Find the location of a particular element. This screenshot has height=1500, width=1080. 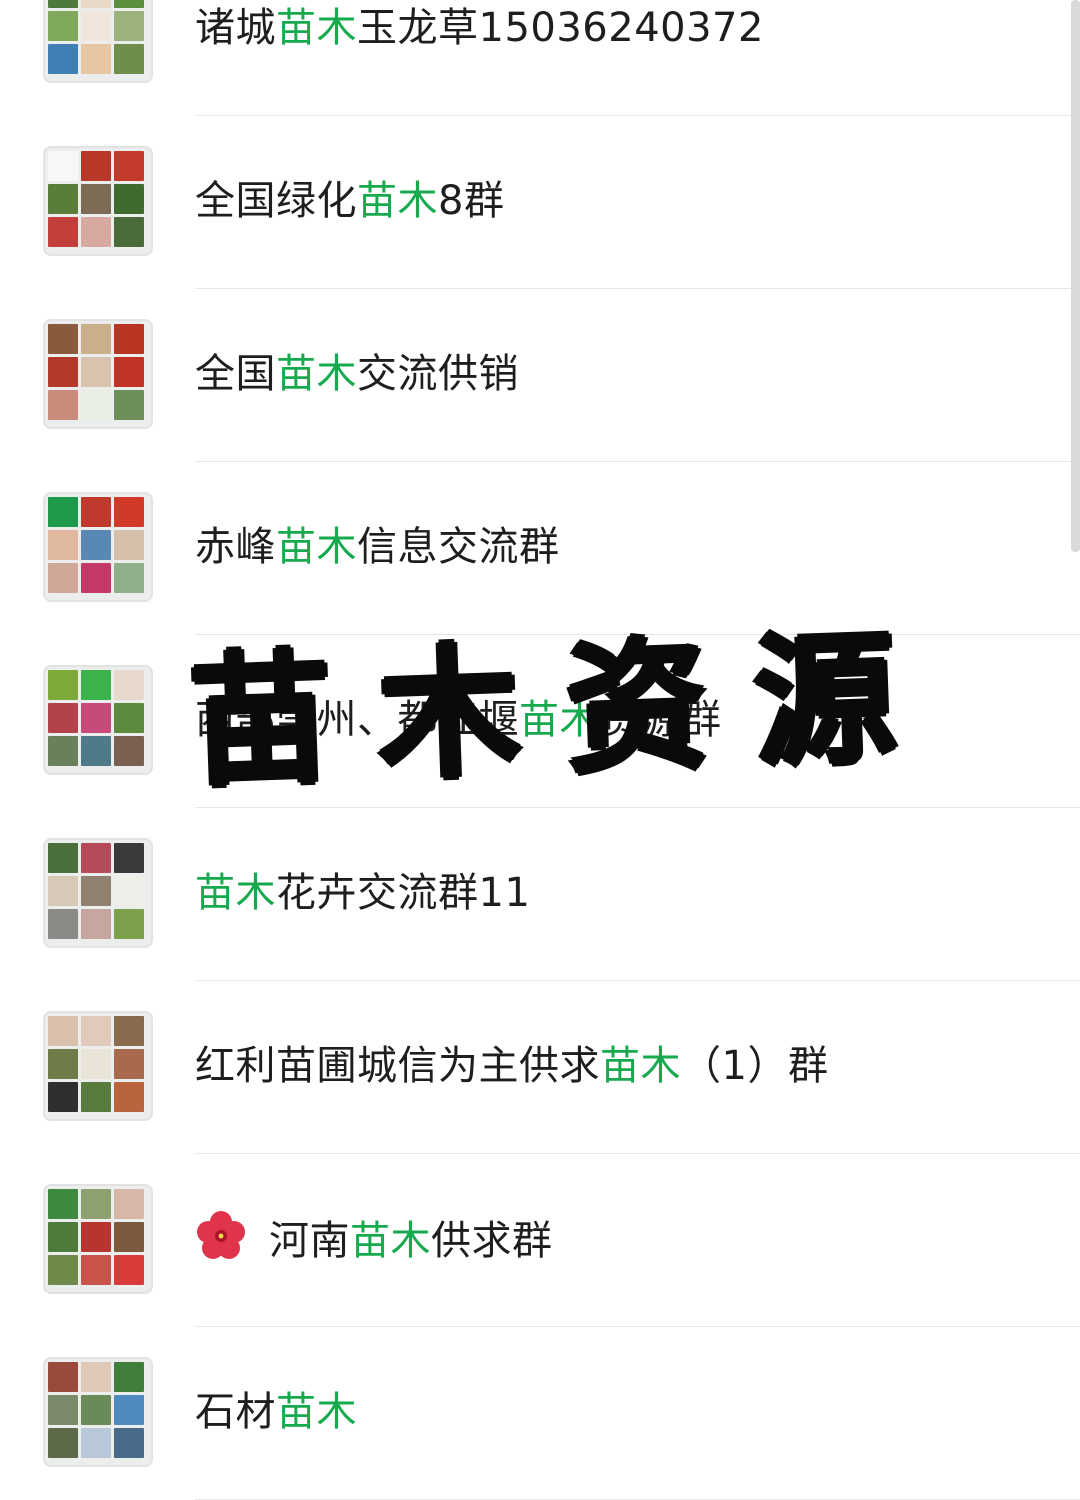

group-name-text: 全国绿化 is located at coordinates (276, 201).